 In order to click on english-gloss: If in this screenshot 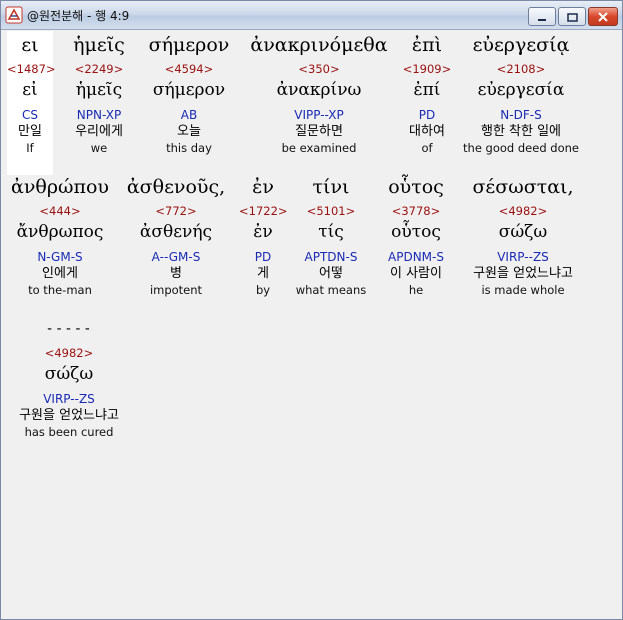, I will do `click(30, 148)`.